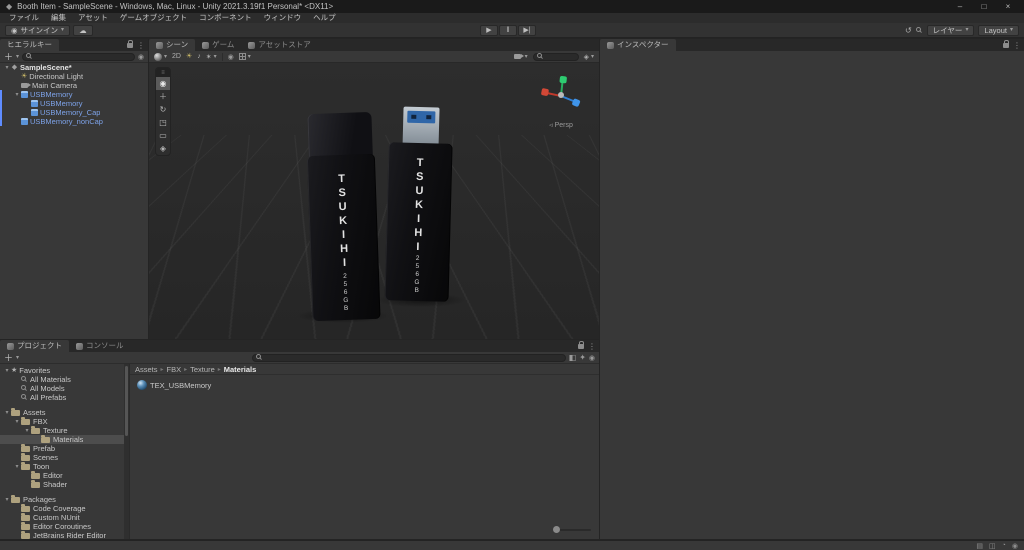 The image size is (1024, 550). I want to click on create-button: ＋, so click(8, 56).